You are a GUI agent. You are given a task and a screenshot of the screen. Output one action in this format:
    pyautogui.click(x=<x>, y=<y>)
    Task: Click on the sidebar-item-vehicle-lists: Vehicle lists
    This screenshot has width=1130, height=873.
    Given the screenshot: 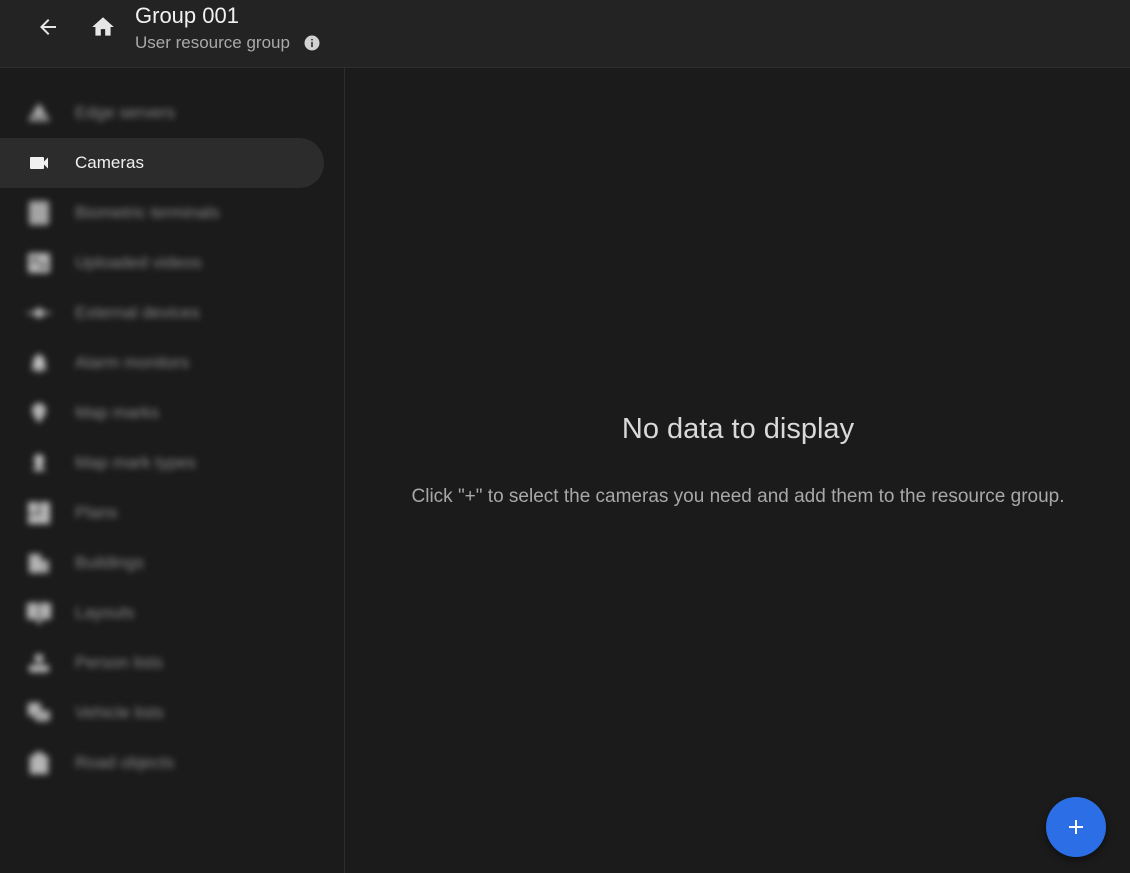 What is the action you would take?
    pyautogui.click(x=162, y=713)
    